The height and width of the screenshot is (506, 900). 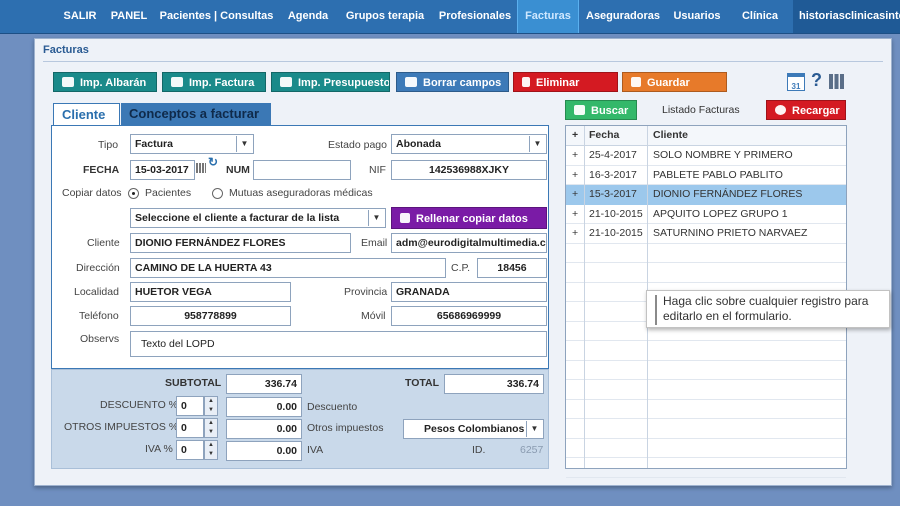 I want to click on nav-pacientes: Pacientes | Consultas, so click(x=216, y=16).